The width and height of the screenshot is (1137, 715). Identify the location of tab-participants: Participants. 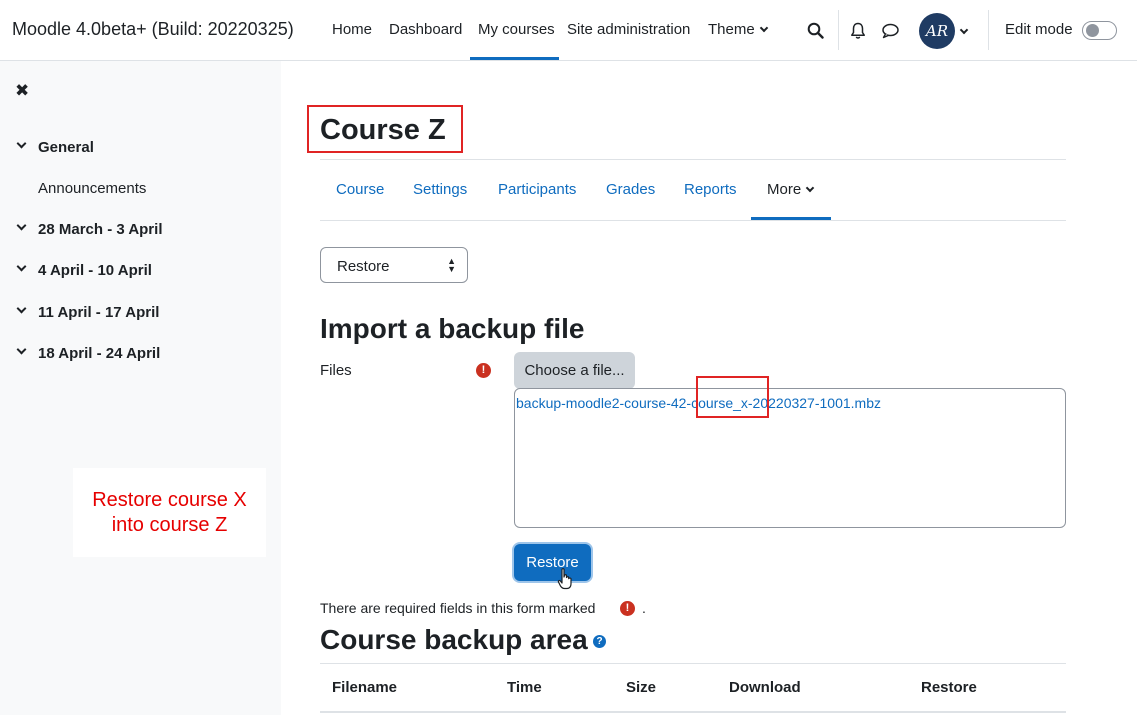
(537, 189).